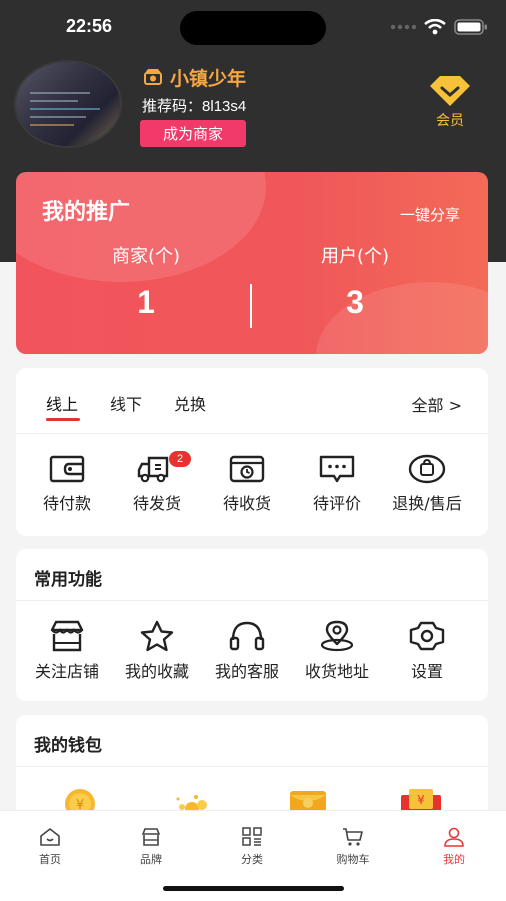  What do you see at coordinates (337, 484) in the screenshot?
I see `order-pending-review: 待评价` at bounding box center [337, 484].